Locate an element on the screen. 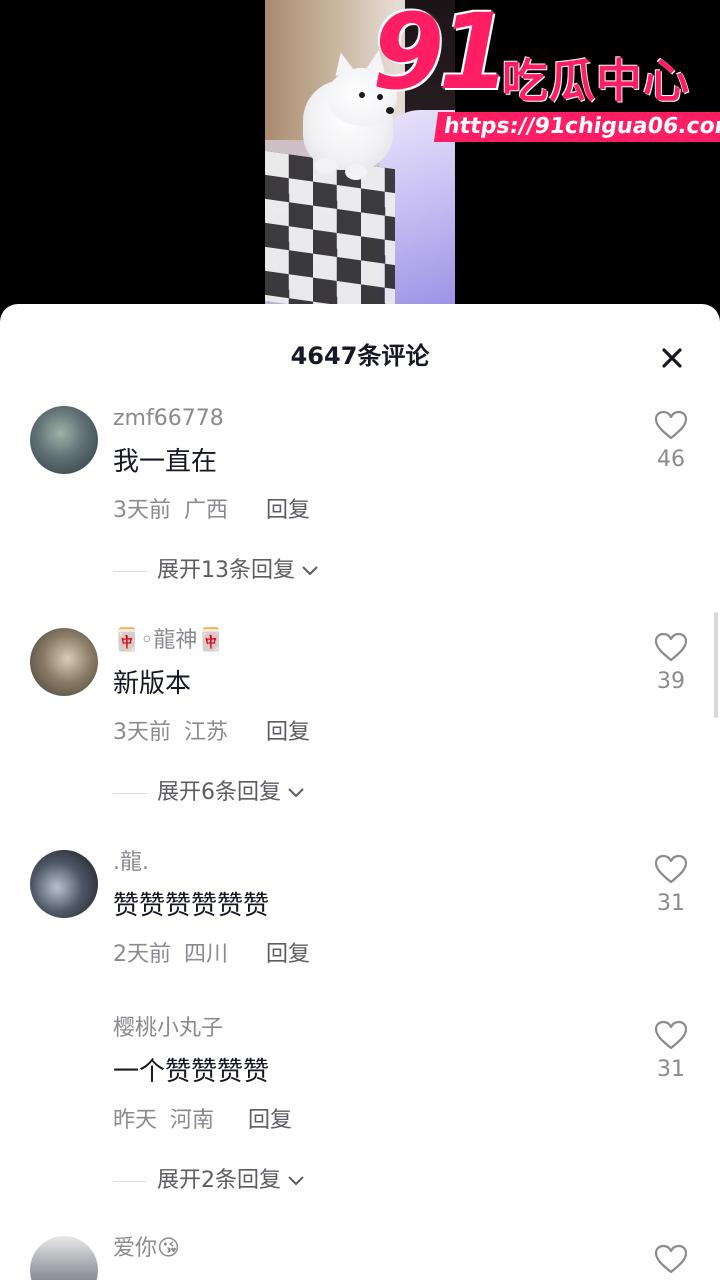 The height and width of the screenshot is (1280, 720). watermark-number: 91 is located at coordinates (441, 56).